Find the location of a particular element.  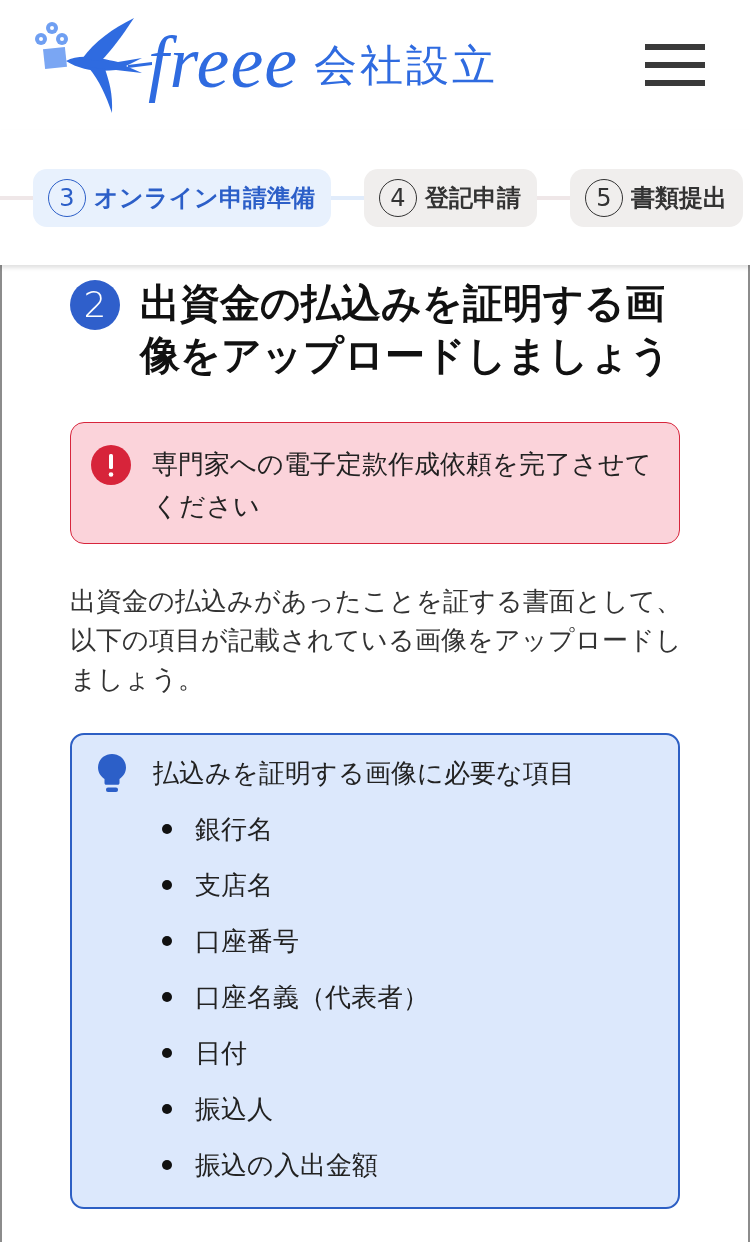

exclamation-icon is located at coordinates (111, 465).